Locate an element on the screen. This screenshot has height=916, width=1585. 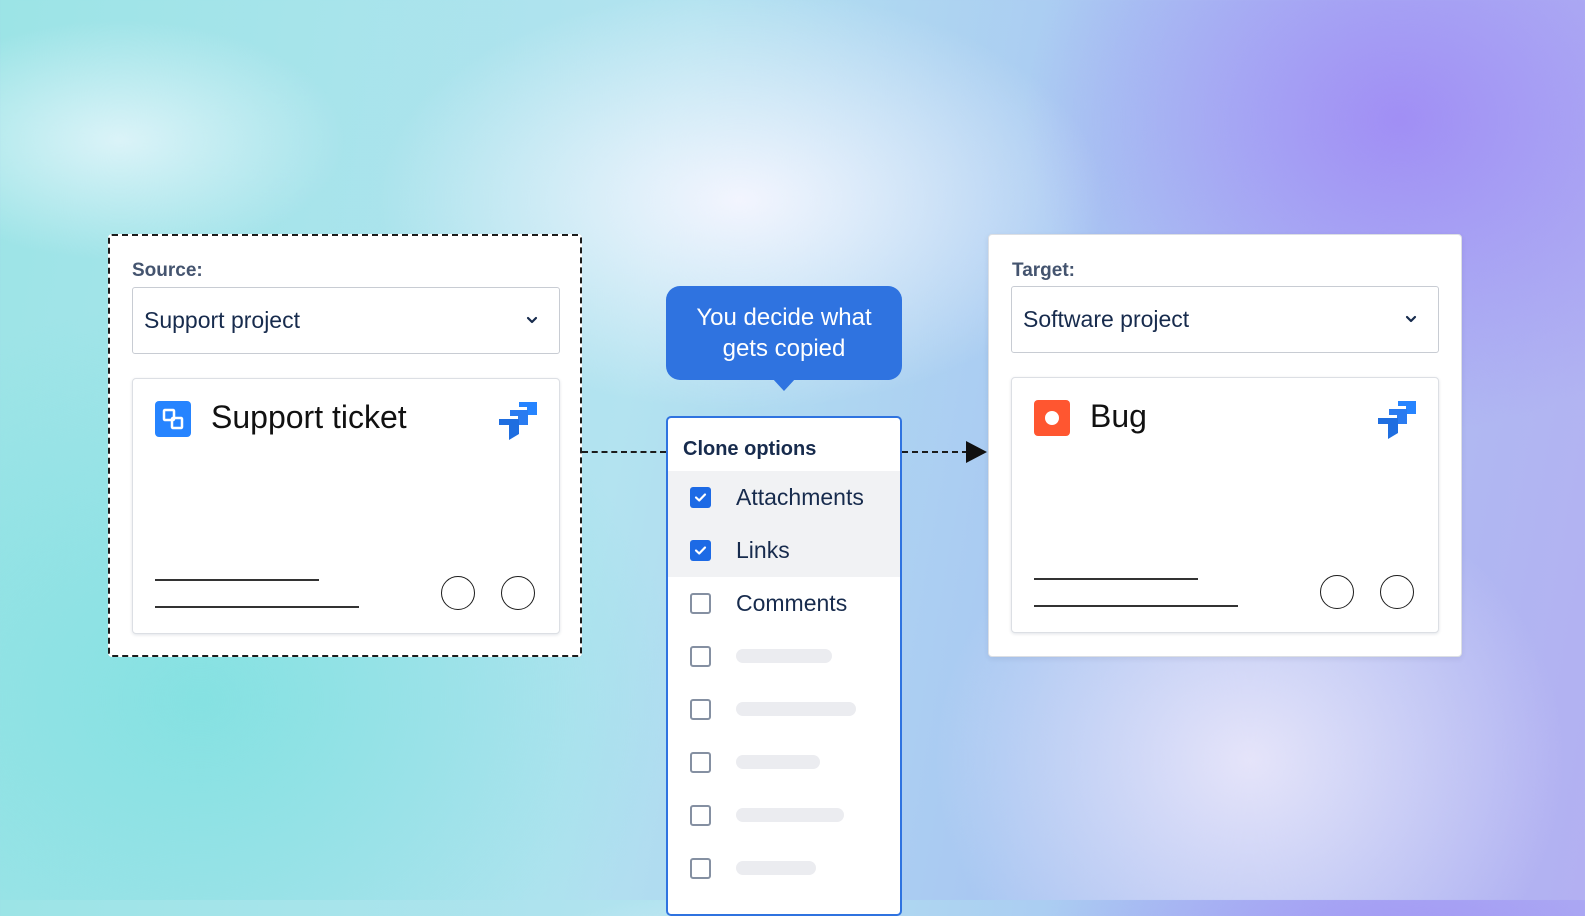
target-card-title: Bug is located at coordinates (1118, 416).